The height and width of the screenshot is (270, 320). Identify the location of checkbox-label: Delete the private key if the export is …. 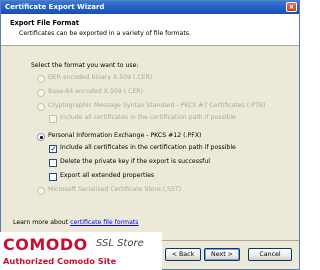
(135, 161).